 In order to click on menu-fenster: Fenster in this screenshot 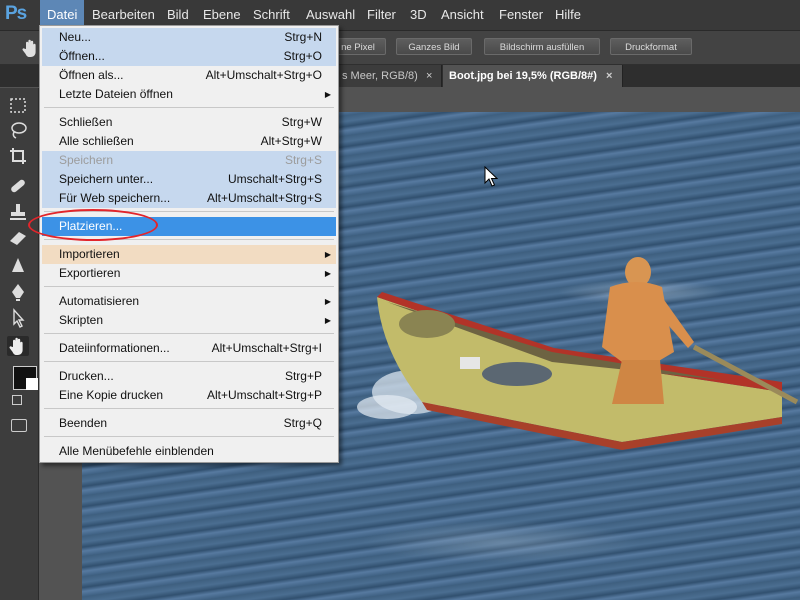, I will do `click(521, 15)`.